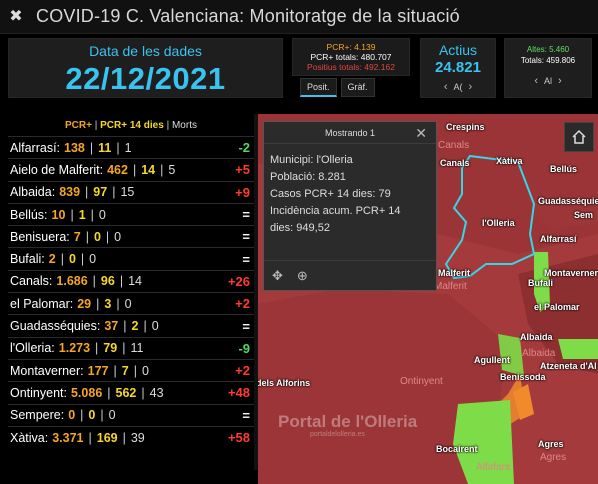 This screenshot has width=598, height=484. What do you see at coordinates (29, 437) in the screenshot?
I see `municipality-name: Xàtiva:` at bounding box center [29, 437].